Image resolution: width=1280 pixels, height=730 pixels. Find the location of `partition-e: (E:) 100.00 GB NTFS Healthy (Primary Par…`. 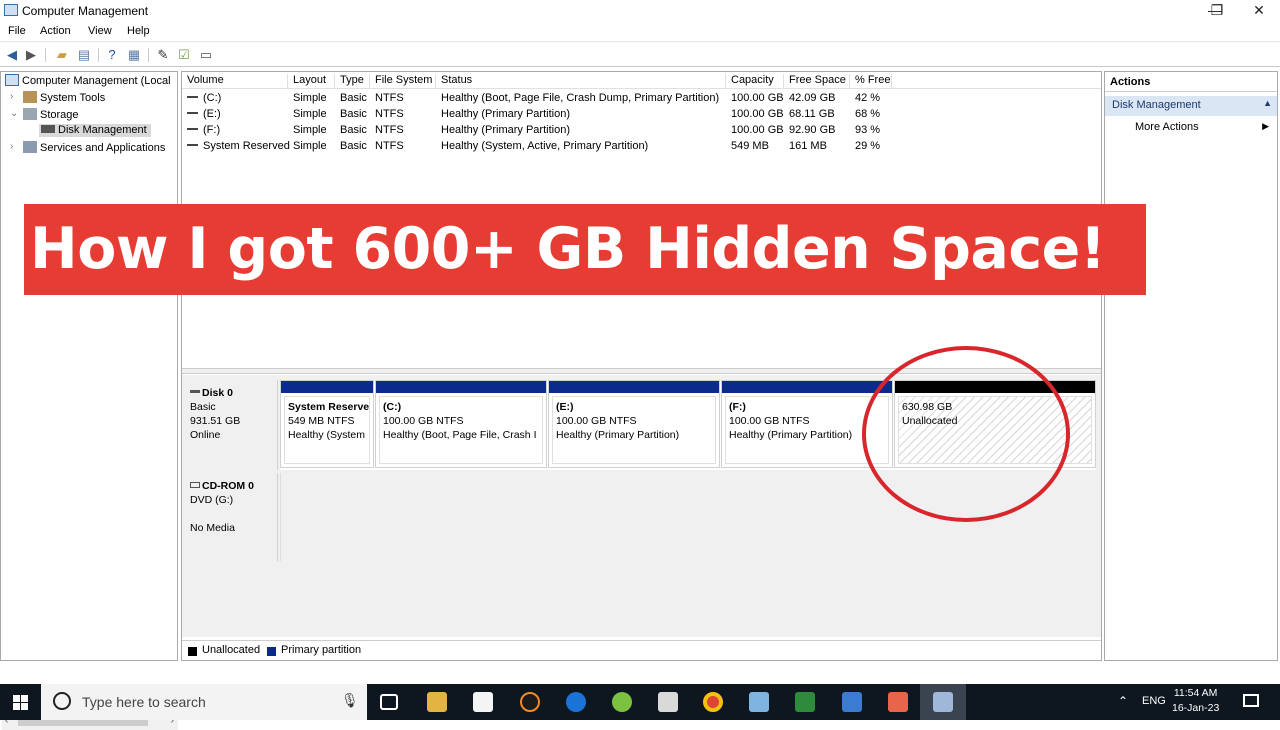

partition-e: (E:) 100.00 GB NTFS Healthy (Primary Par… is located at coordinates (634, 424).